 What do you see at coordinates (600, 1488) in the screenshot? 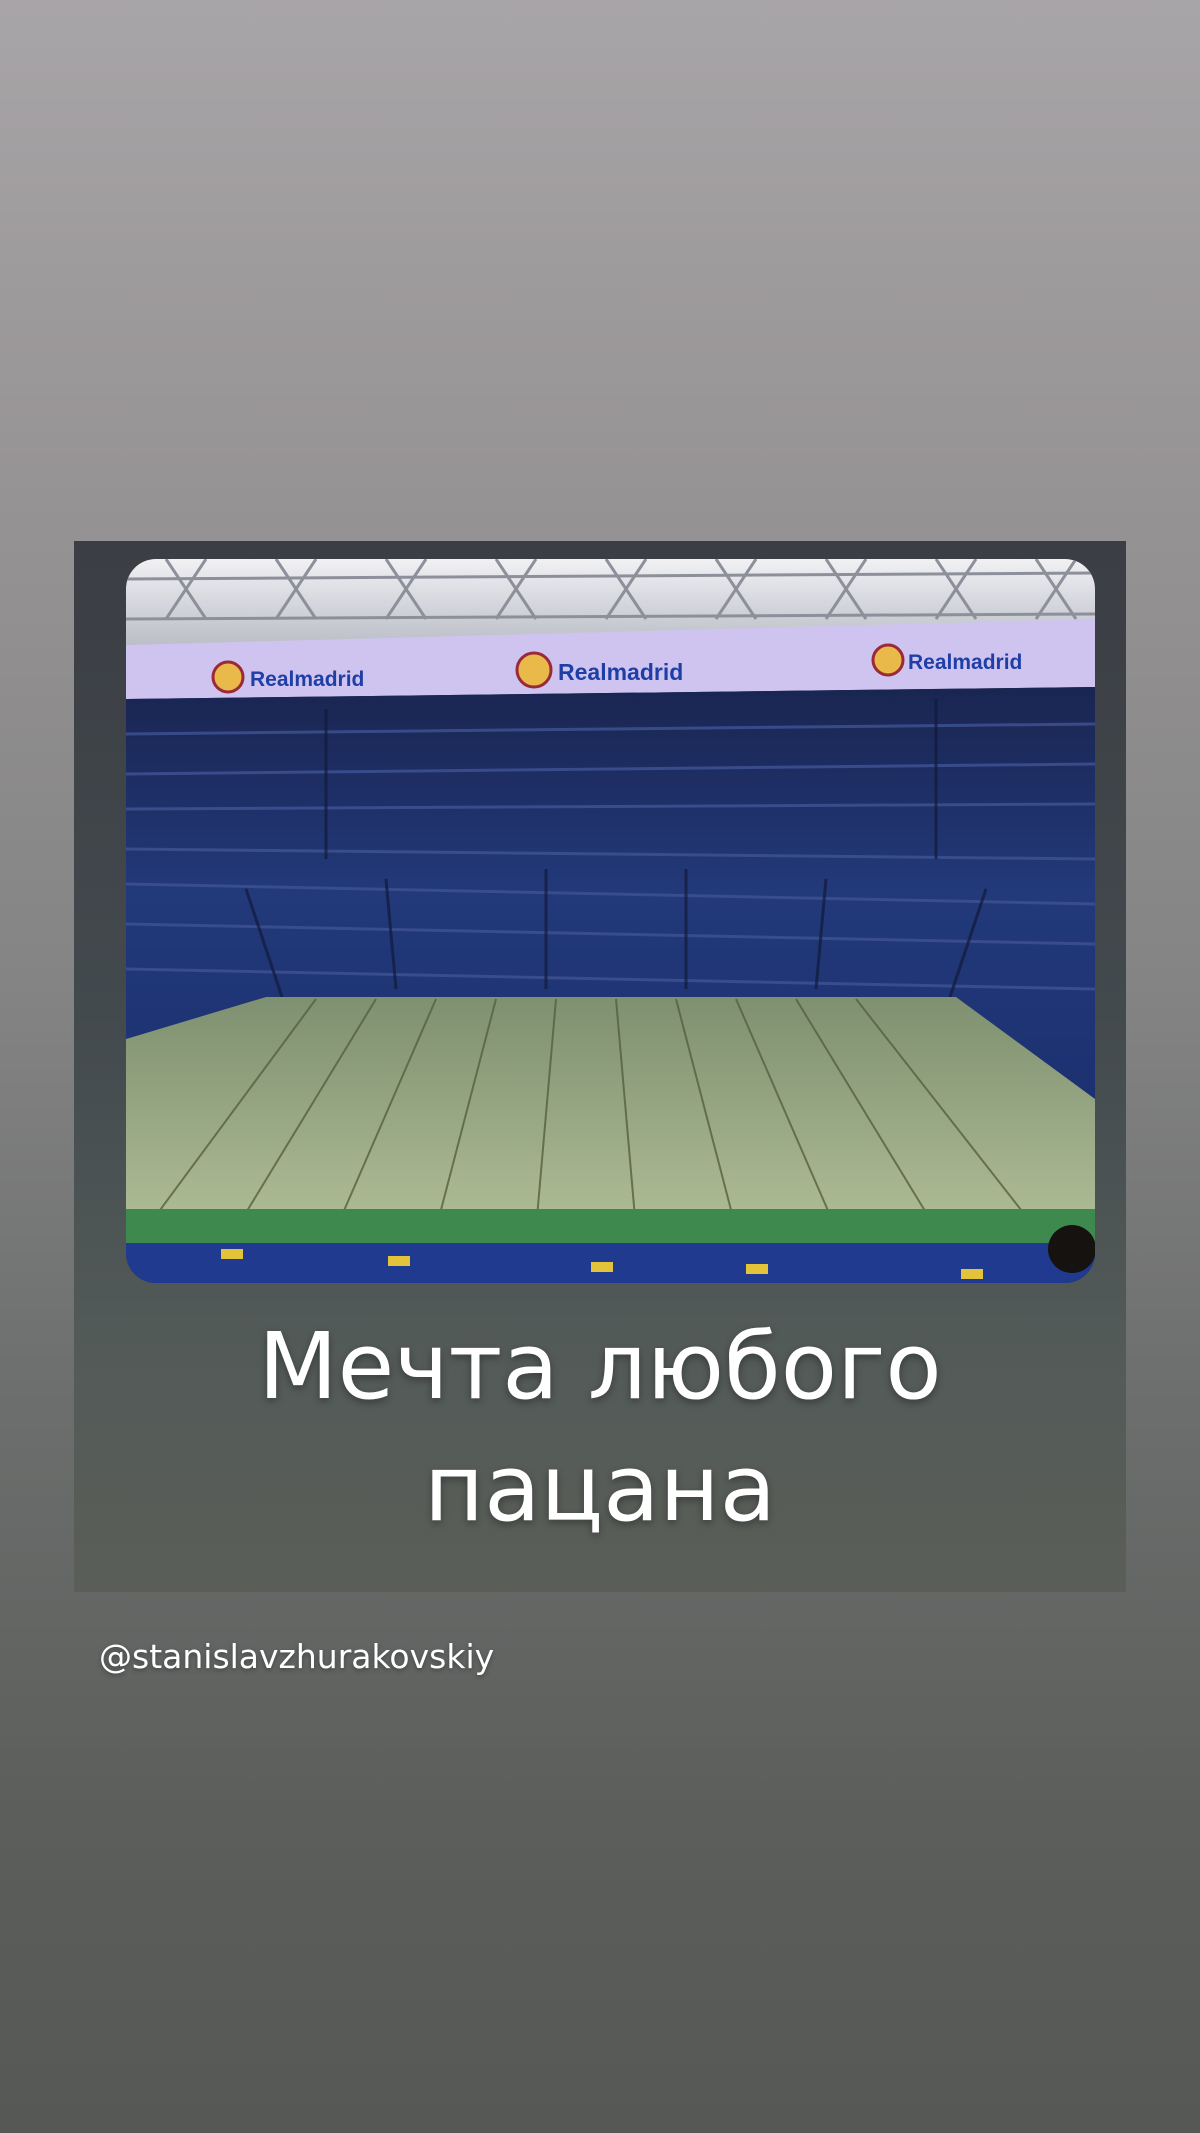
I see `caption-line-2: пацана` at bounding box center [600, 1488].